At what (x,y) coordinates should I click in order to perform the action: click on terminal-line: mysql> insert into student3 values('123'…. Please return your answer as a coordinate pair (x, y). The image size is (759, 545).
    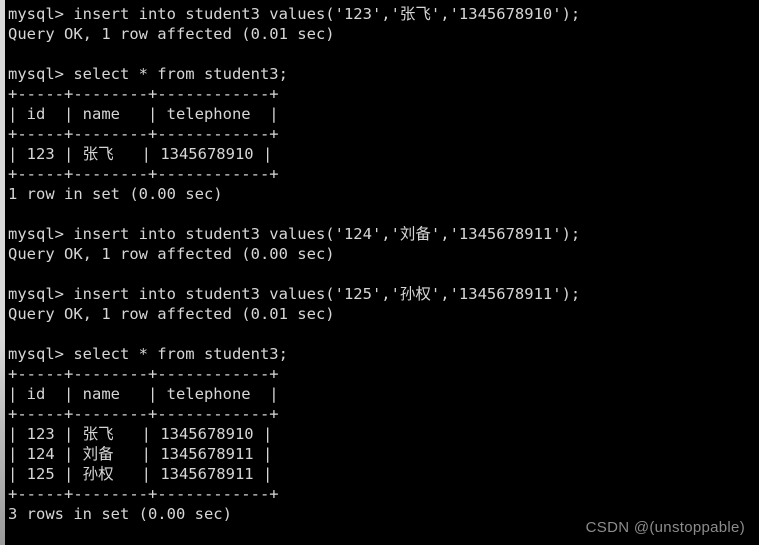
    Looking at the image, I should click on (294, 14).